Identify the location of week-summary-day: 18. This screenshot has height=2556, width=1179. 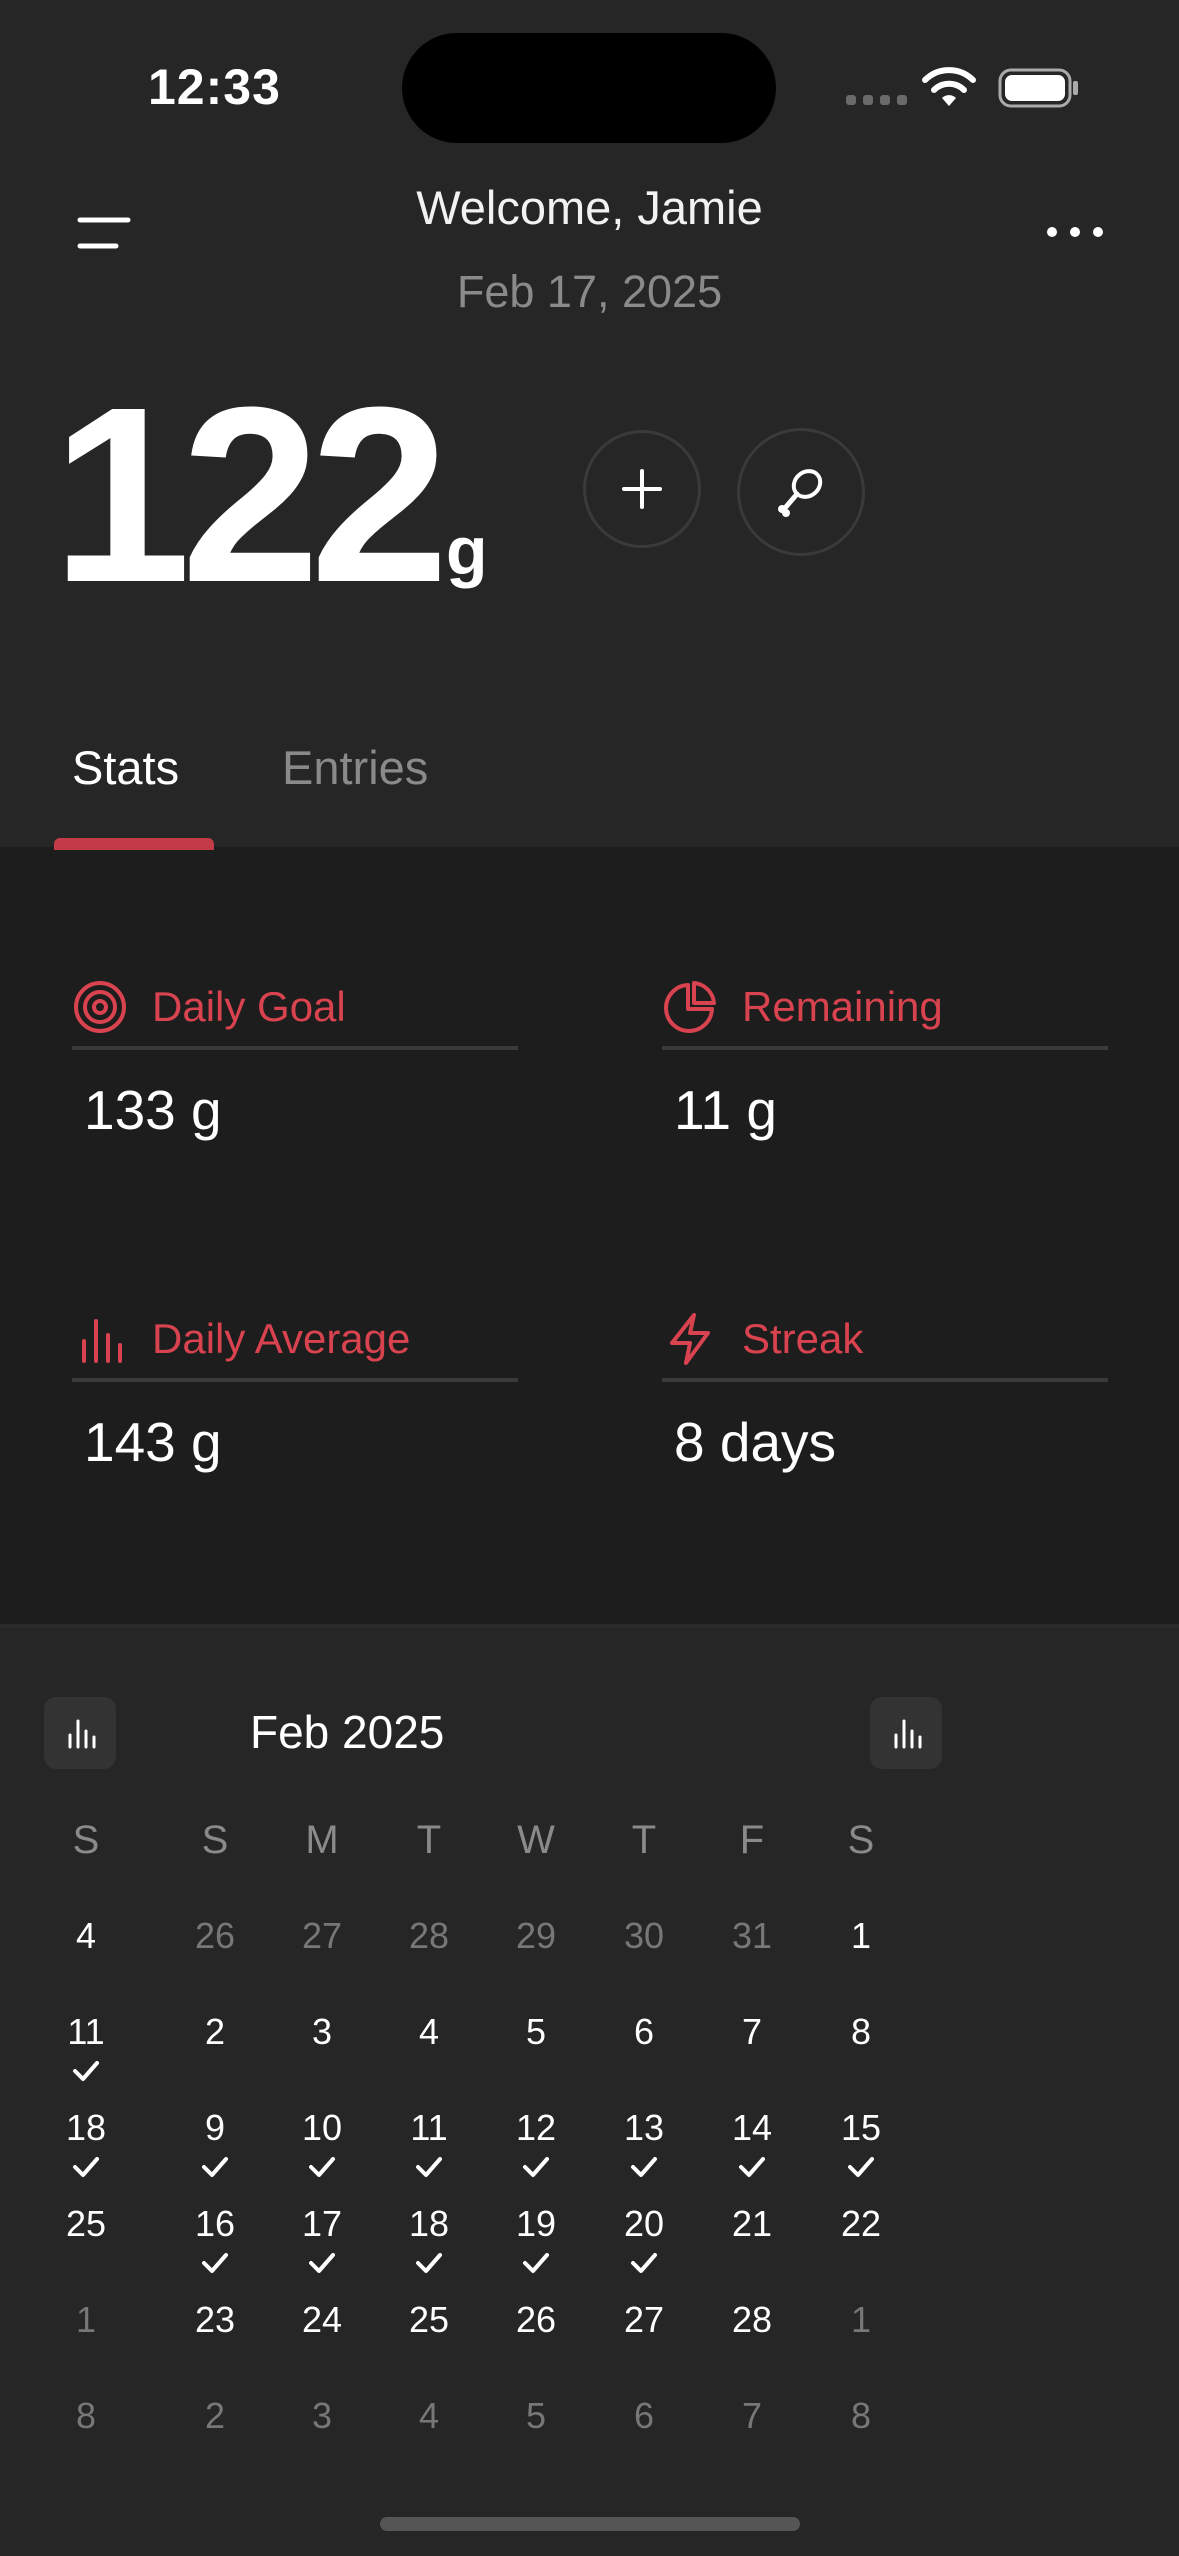
(86, 2128).